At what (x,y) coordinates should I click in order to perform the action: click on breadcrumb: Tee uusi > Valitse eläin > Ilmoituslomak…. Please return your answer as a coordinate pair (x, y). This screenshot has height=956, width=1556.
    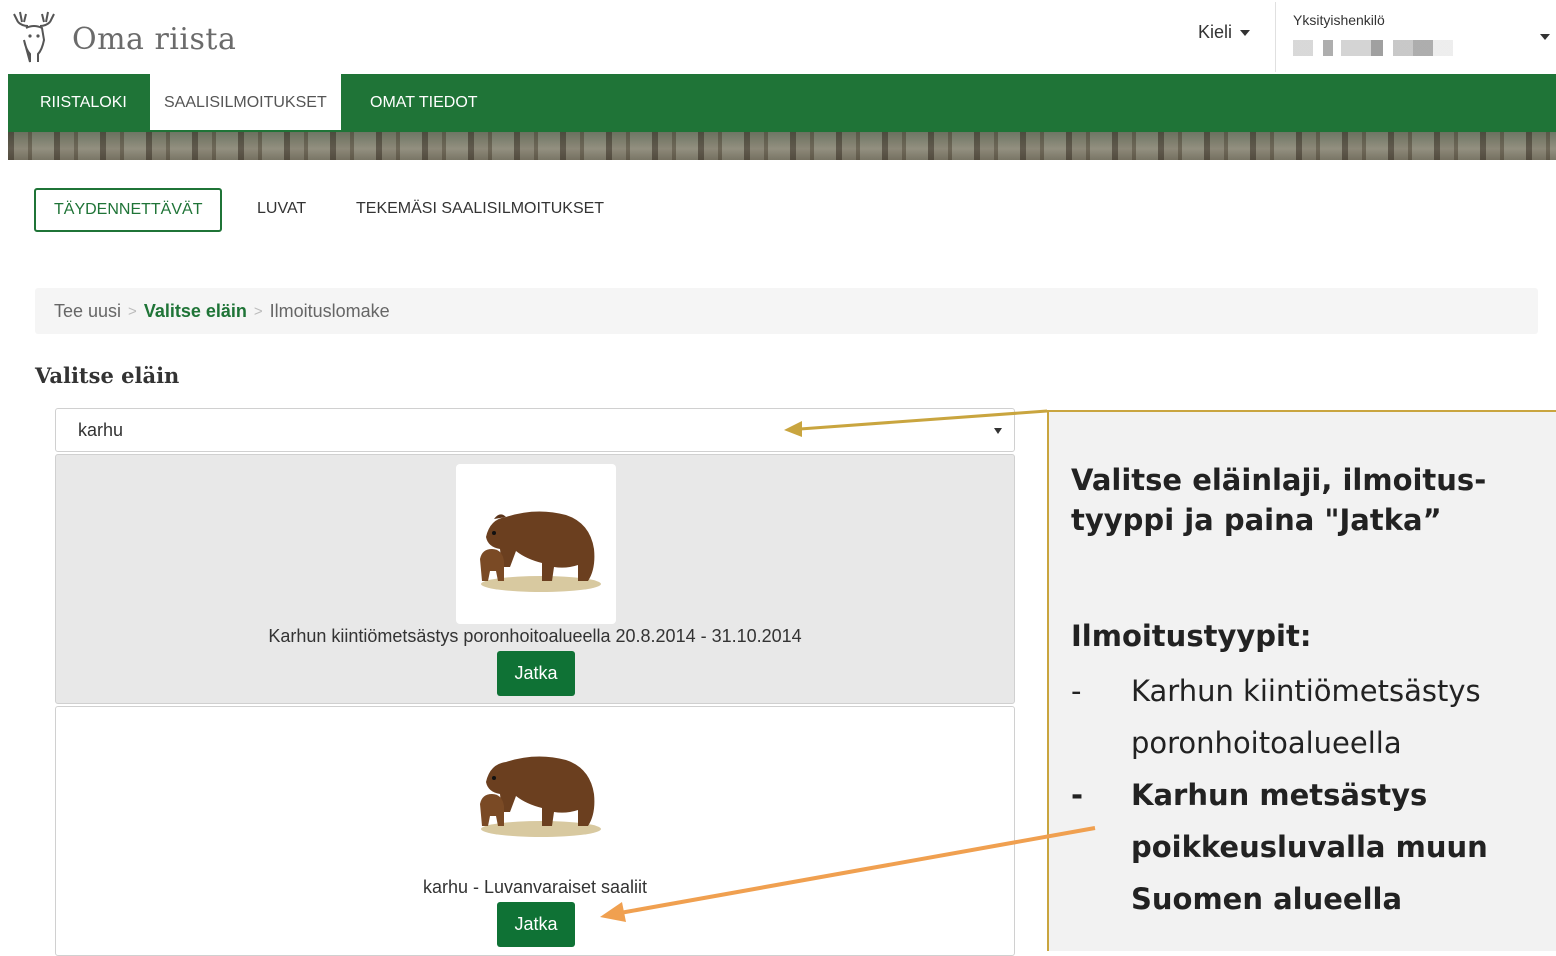
    Looking at the image, I should click on (786, 311).